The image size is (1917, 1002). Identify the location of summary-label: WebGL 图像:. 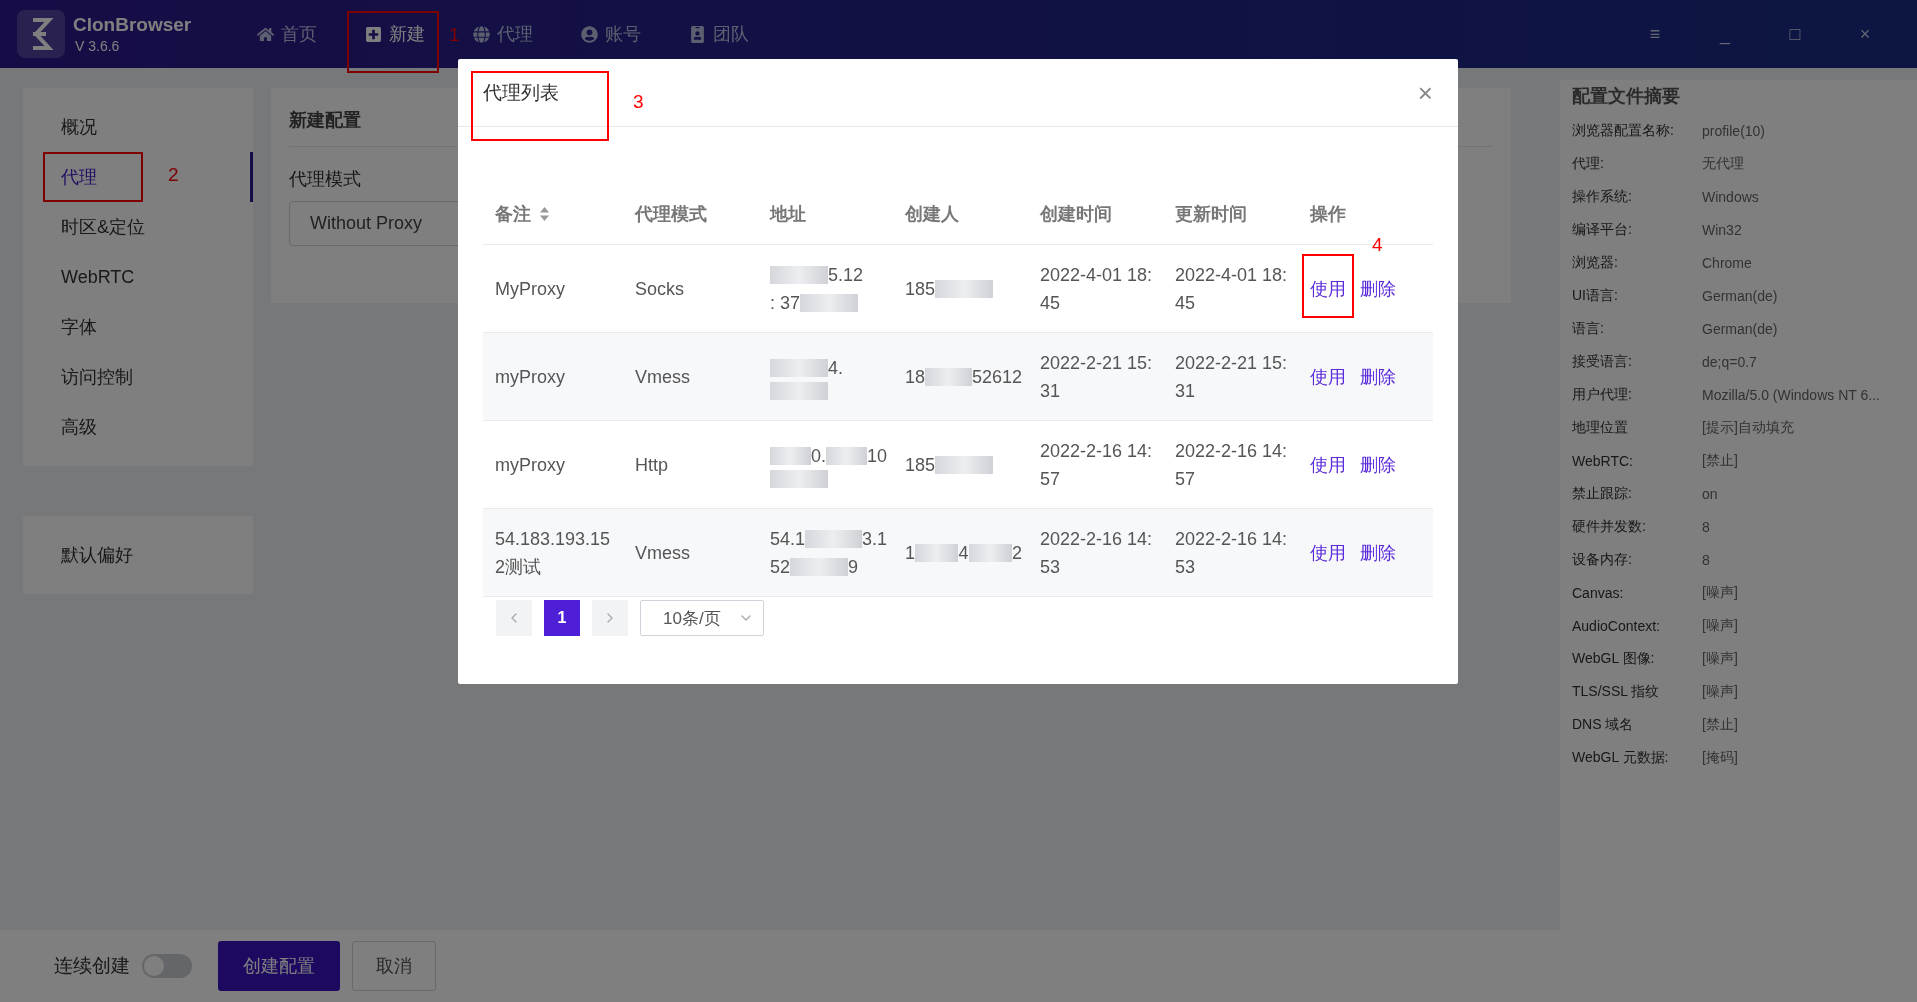
(1614, 658).